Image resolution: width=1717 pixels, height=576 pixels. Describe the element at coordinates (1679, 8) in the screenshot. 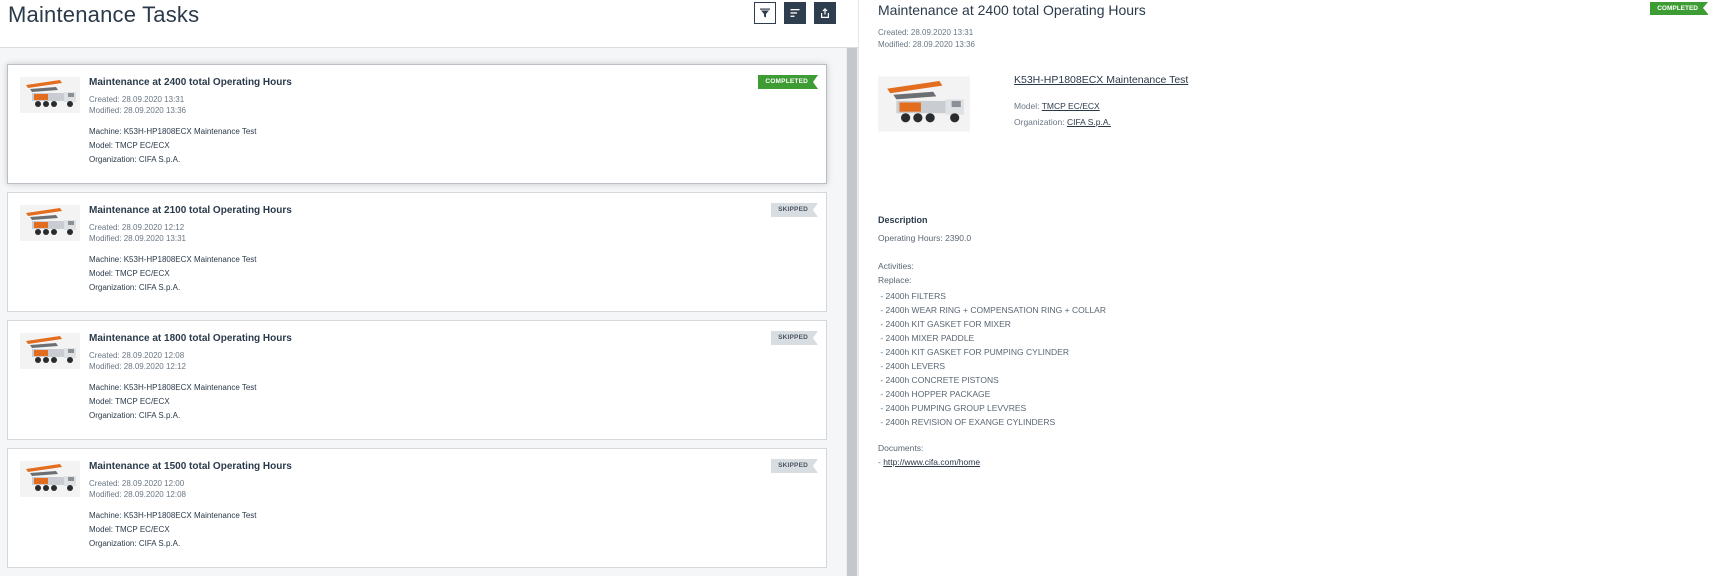

I see `detail-status-badge: COMPLETED` at that location.